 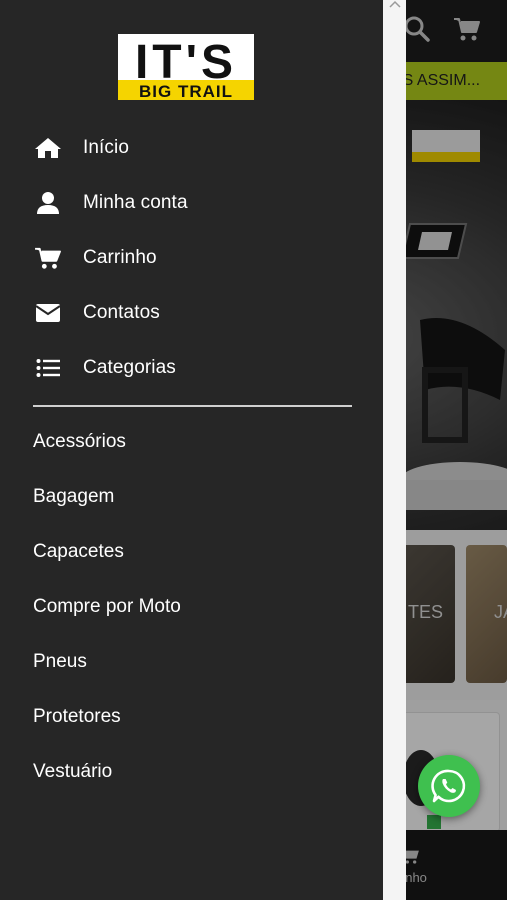 What do you see at coordinates (120, 257) in the screenshot?
I see `menu-item-label: Carrinho` at bounding box center [120, 257].